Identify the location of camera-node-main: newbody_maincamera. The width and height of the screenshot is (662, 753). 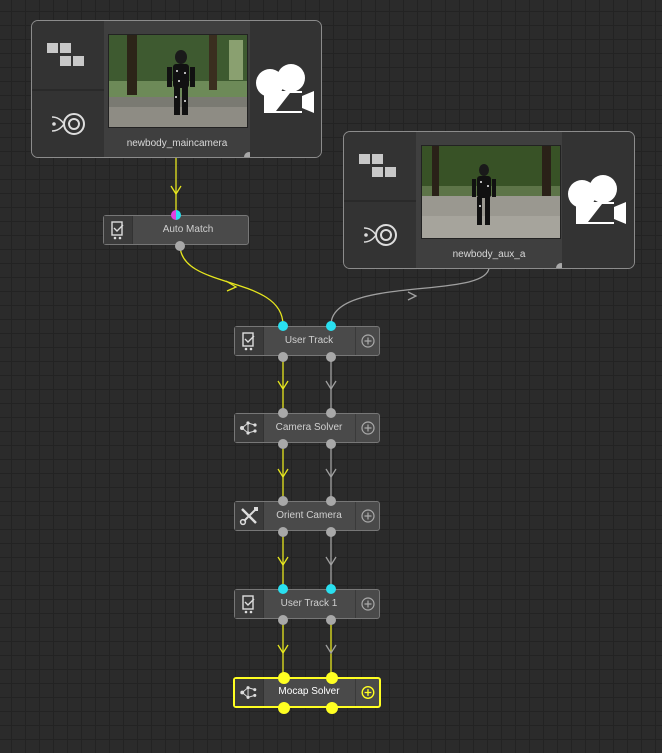
(176, 89).